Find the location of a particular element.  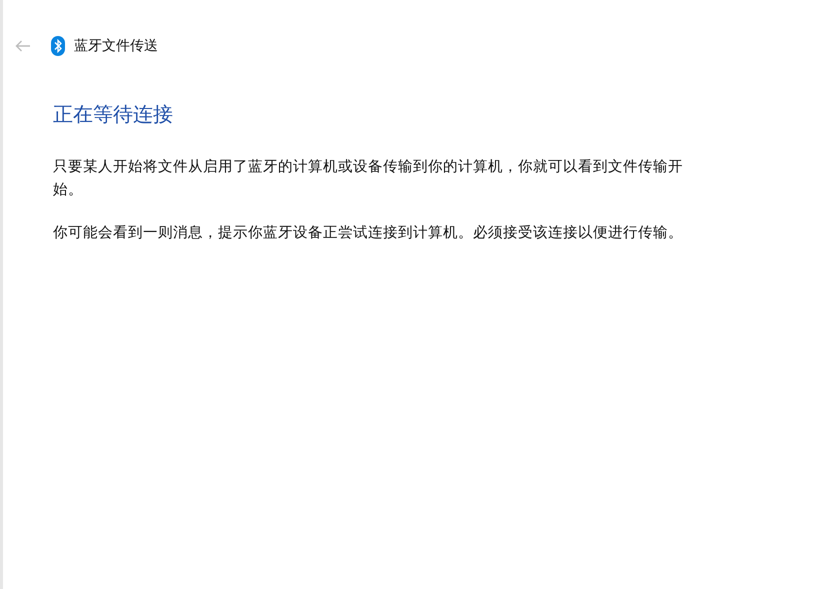

paragraph: 只要某人开始将文件从启用了蓝牙的计算机或设备传输到你的计算机，你就可以看到文件传输开始。 is located at coordinates (368, 179).